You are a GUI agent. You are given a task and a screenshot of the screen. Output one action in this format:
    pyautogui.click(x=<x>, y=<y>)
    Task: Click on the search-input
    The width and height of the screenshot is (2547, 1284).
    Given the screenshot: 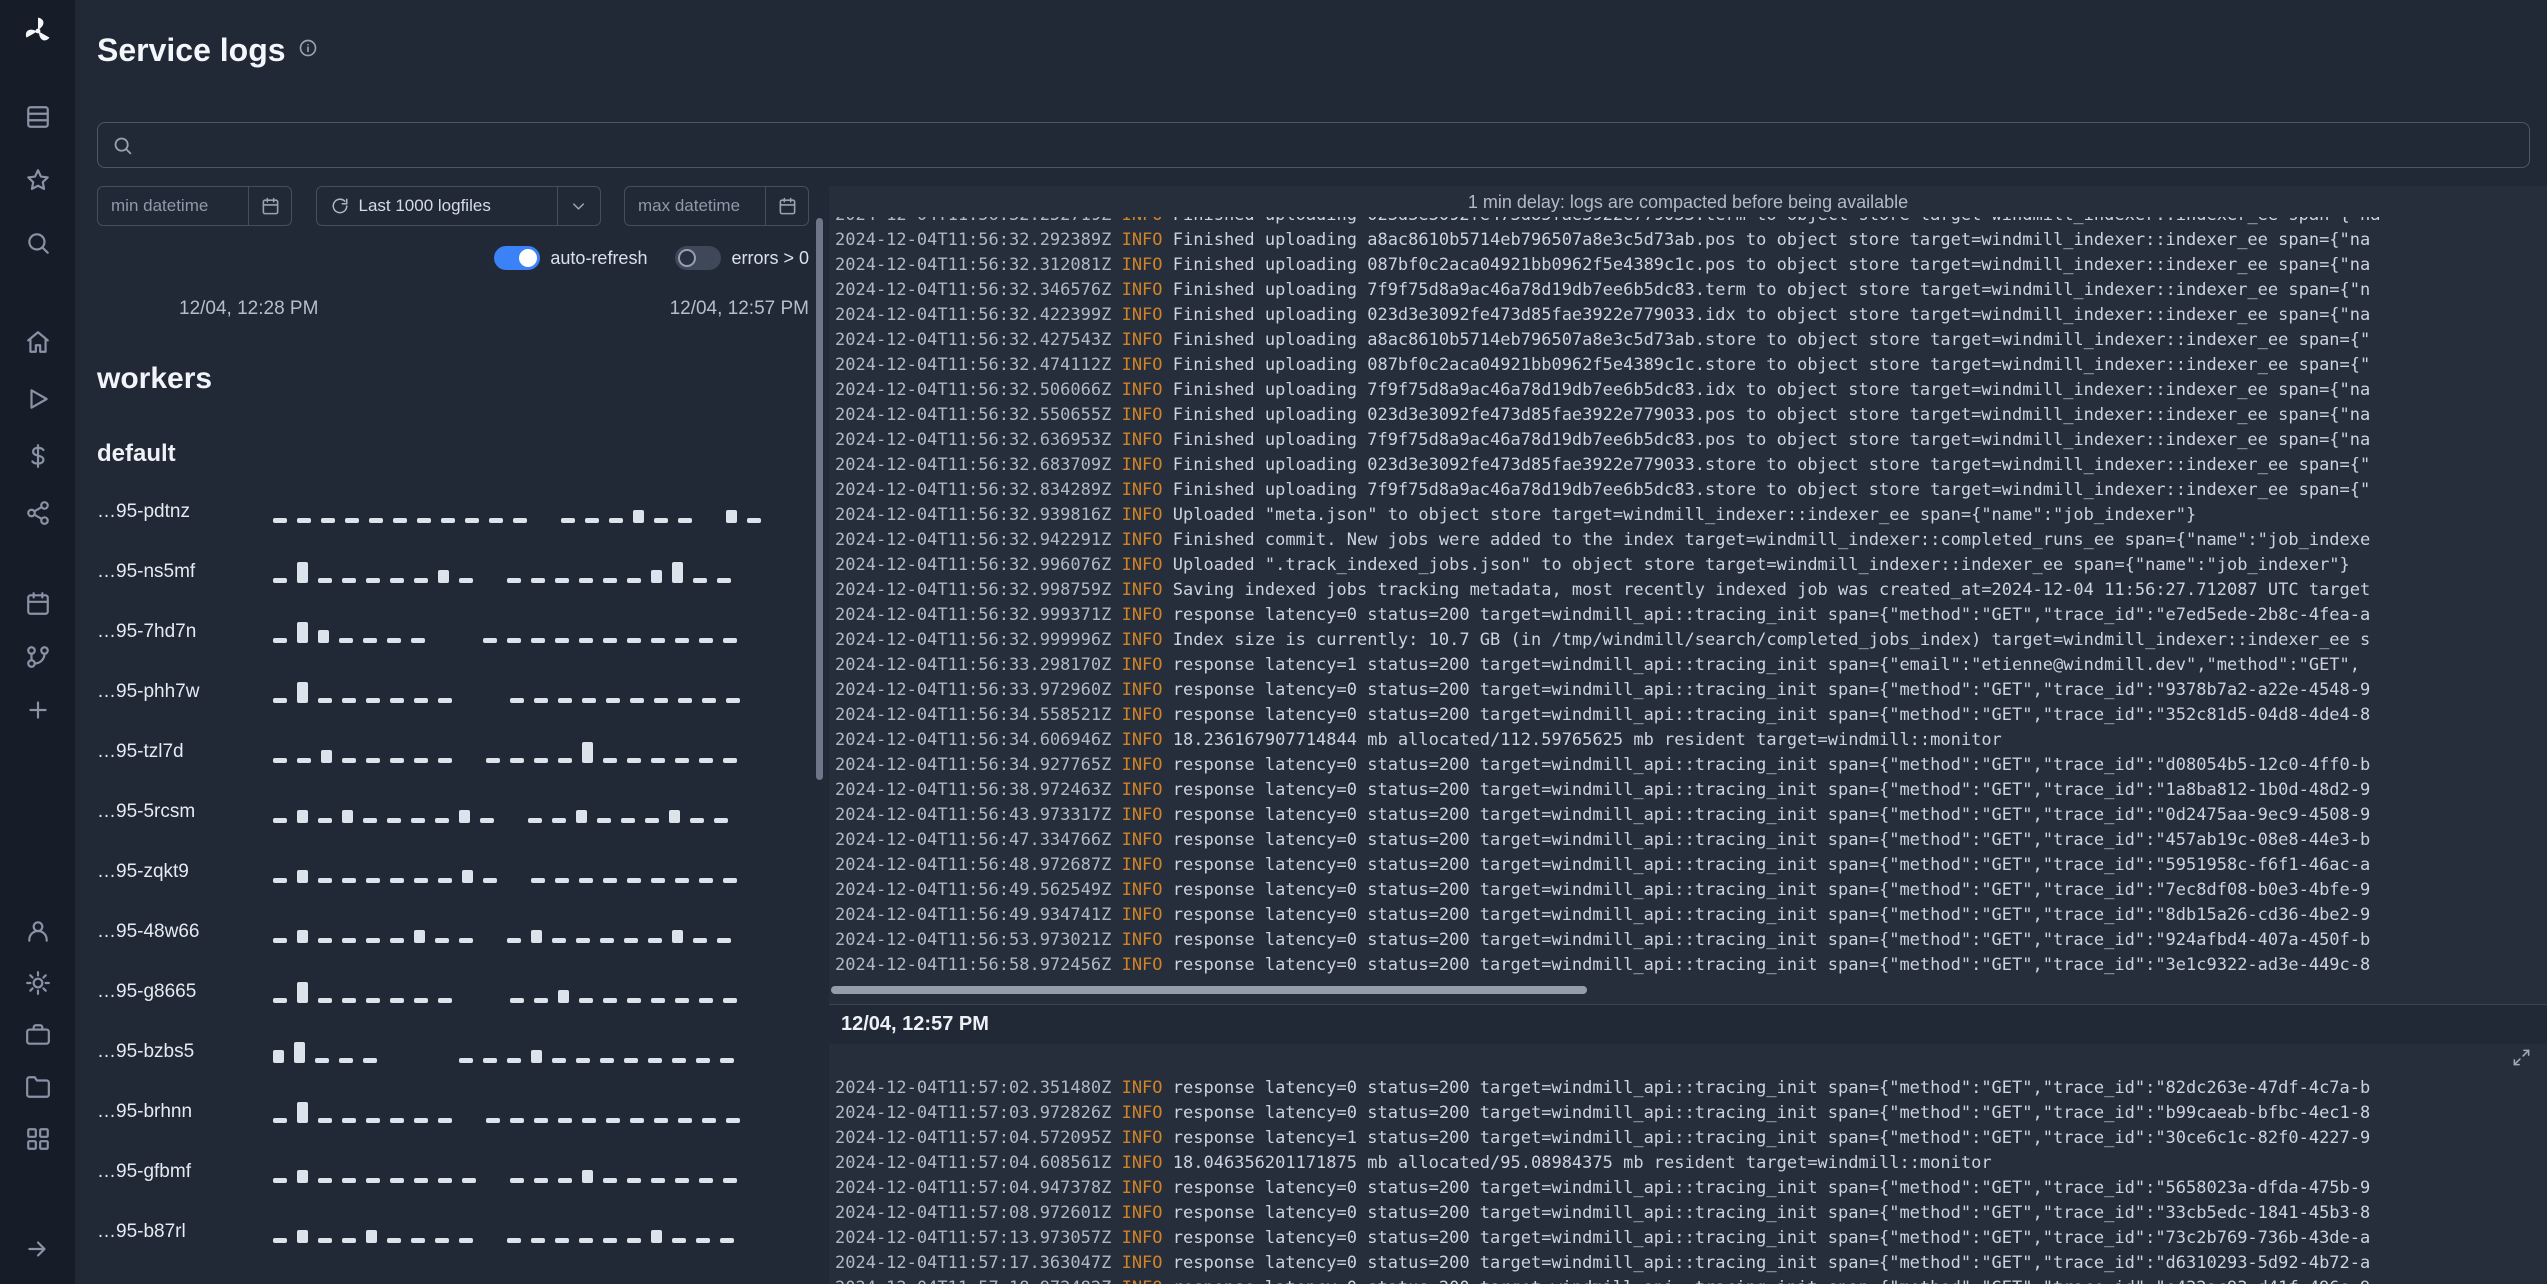 What is the action you would take?
    pyautogui.click(x=1329, y=145)
    